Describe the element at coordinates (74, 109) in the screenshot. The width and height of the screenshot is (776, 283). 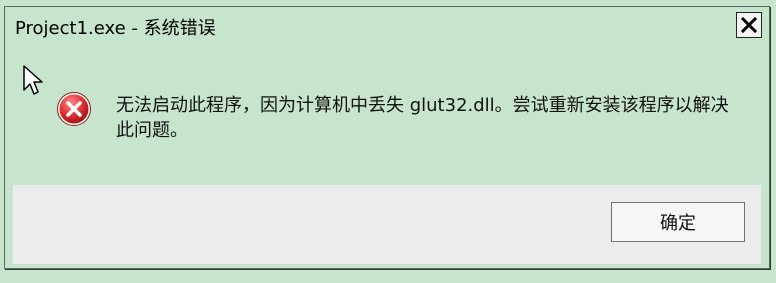
I see `error-icon` at that location.